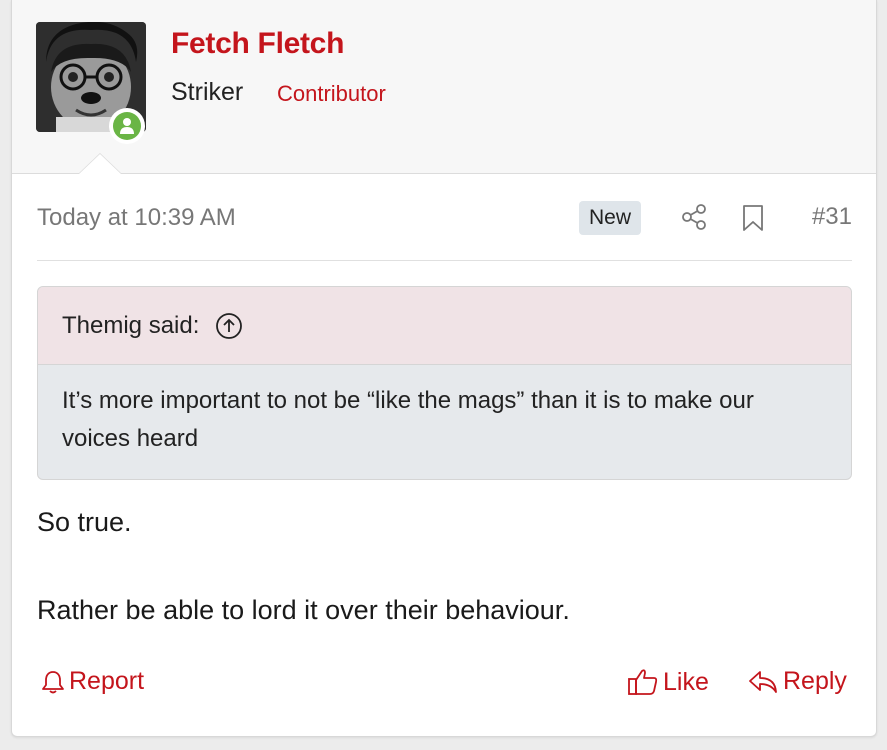 This screenshot has height=750, width=887. Describe the element at coordinates (694, 219) in the screenshot. I see `share-icon` at that location.